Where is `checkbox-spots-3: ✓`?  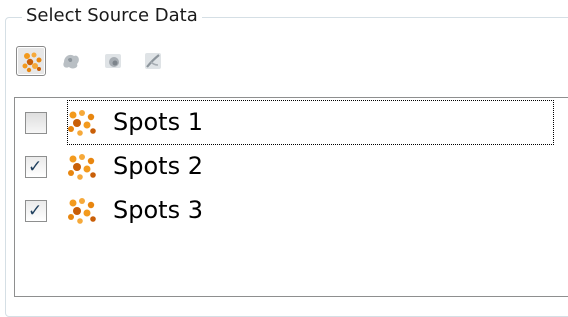
checkbox-spots-3: ✓ is located at coordinates (36, 211).